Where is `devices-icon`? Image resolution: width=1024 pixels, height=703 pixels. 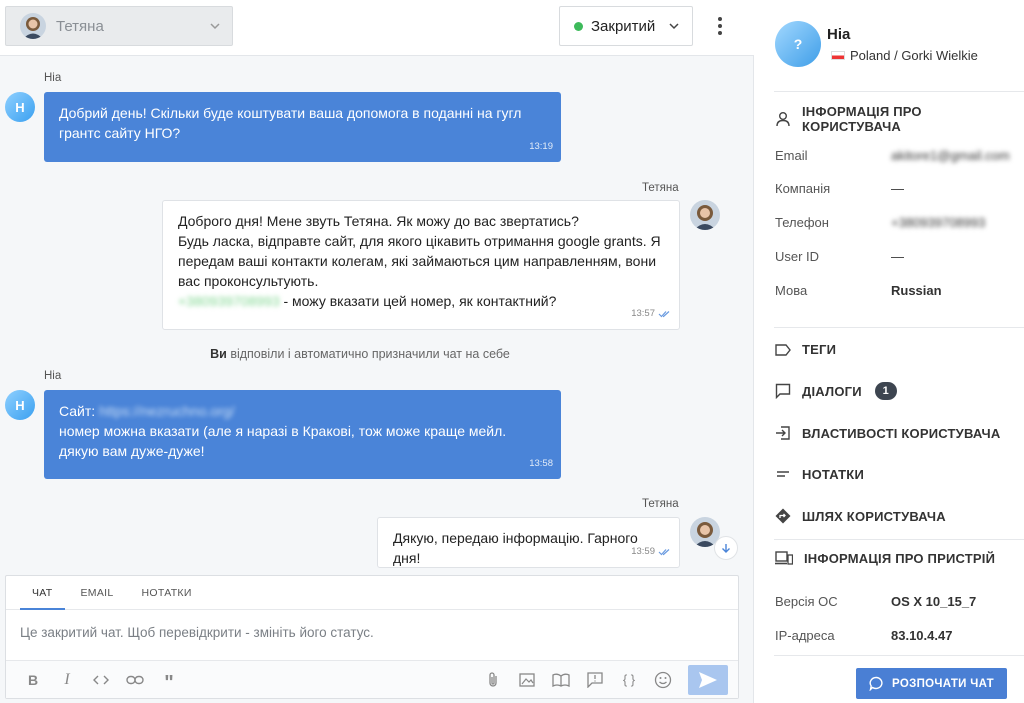
devices-icon is located at coordinates (784, 558).